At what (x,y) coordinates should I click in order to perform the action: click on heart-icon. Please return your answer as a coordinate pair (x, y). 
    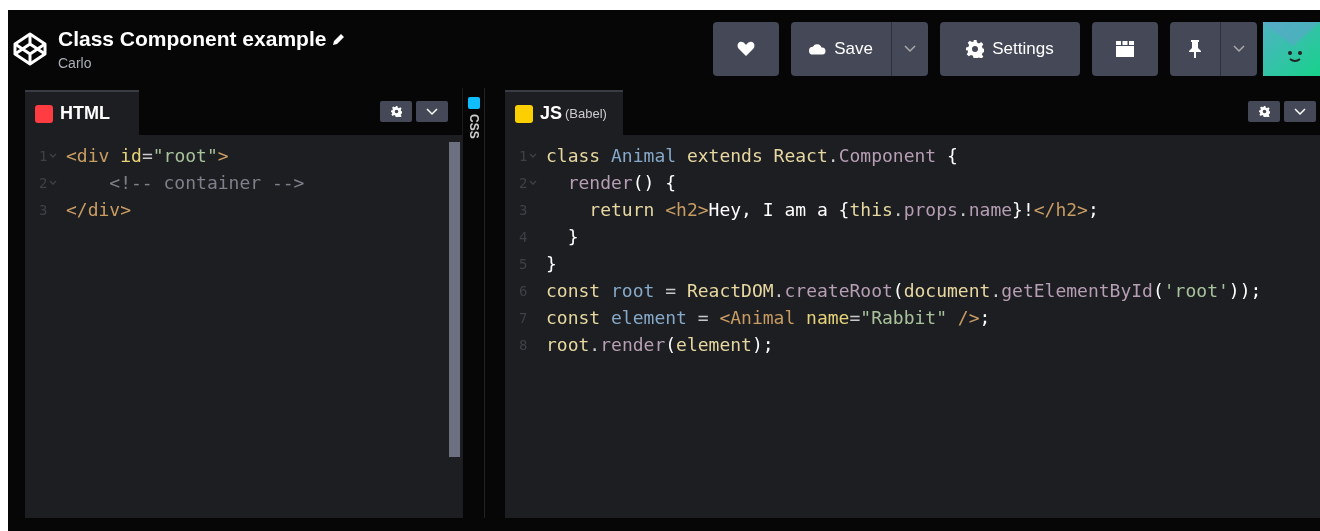
    Looking at the image, I should click on (746, 49).